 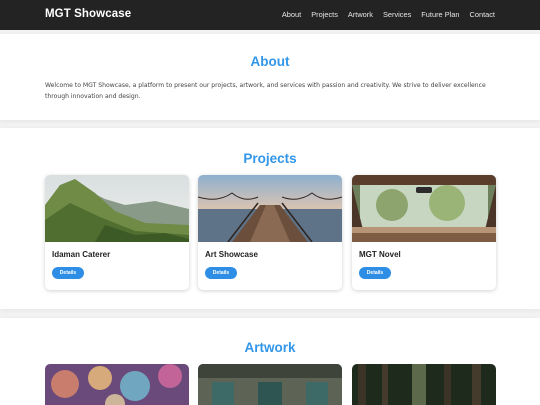 I want to click on nav-link-artwork: Artwork, so click(x=360, y=14).